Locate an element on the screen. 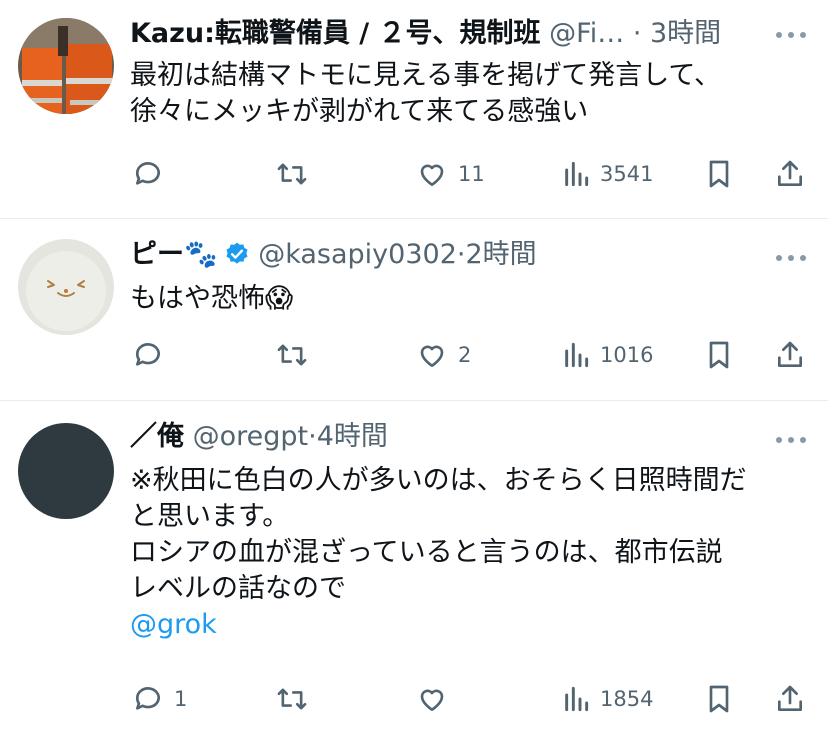 Image resolution: width=828 pixels, height=739 pixels. timestamp: 3時間 is located at coordinates (685, 33).